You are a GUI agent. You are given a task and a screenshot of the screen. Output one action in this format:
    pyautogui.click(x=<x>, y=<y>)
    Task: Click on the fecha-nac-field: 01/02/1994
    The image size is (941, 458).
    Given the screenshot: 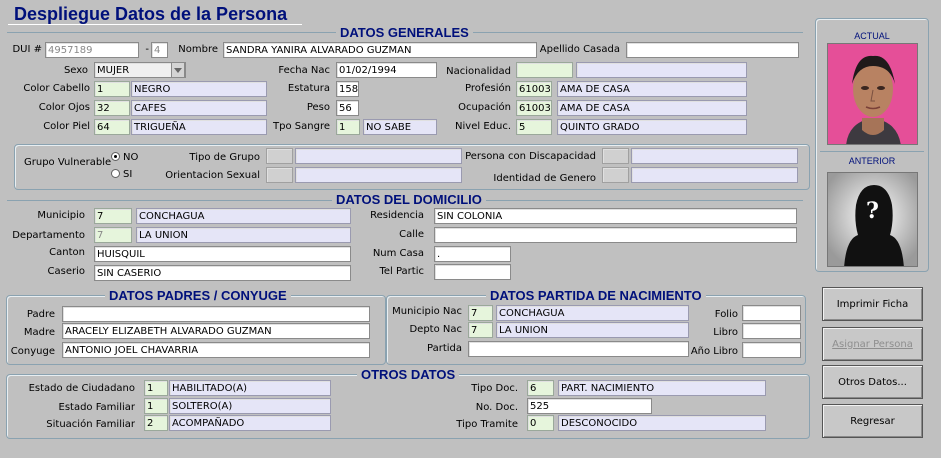 What is the action you would take?
    pyautogui.click(x=386, y=70)
    